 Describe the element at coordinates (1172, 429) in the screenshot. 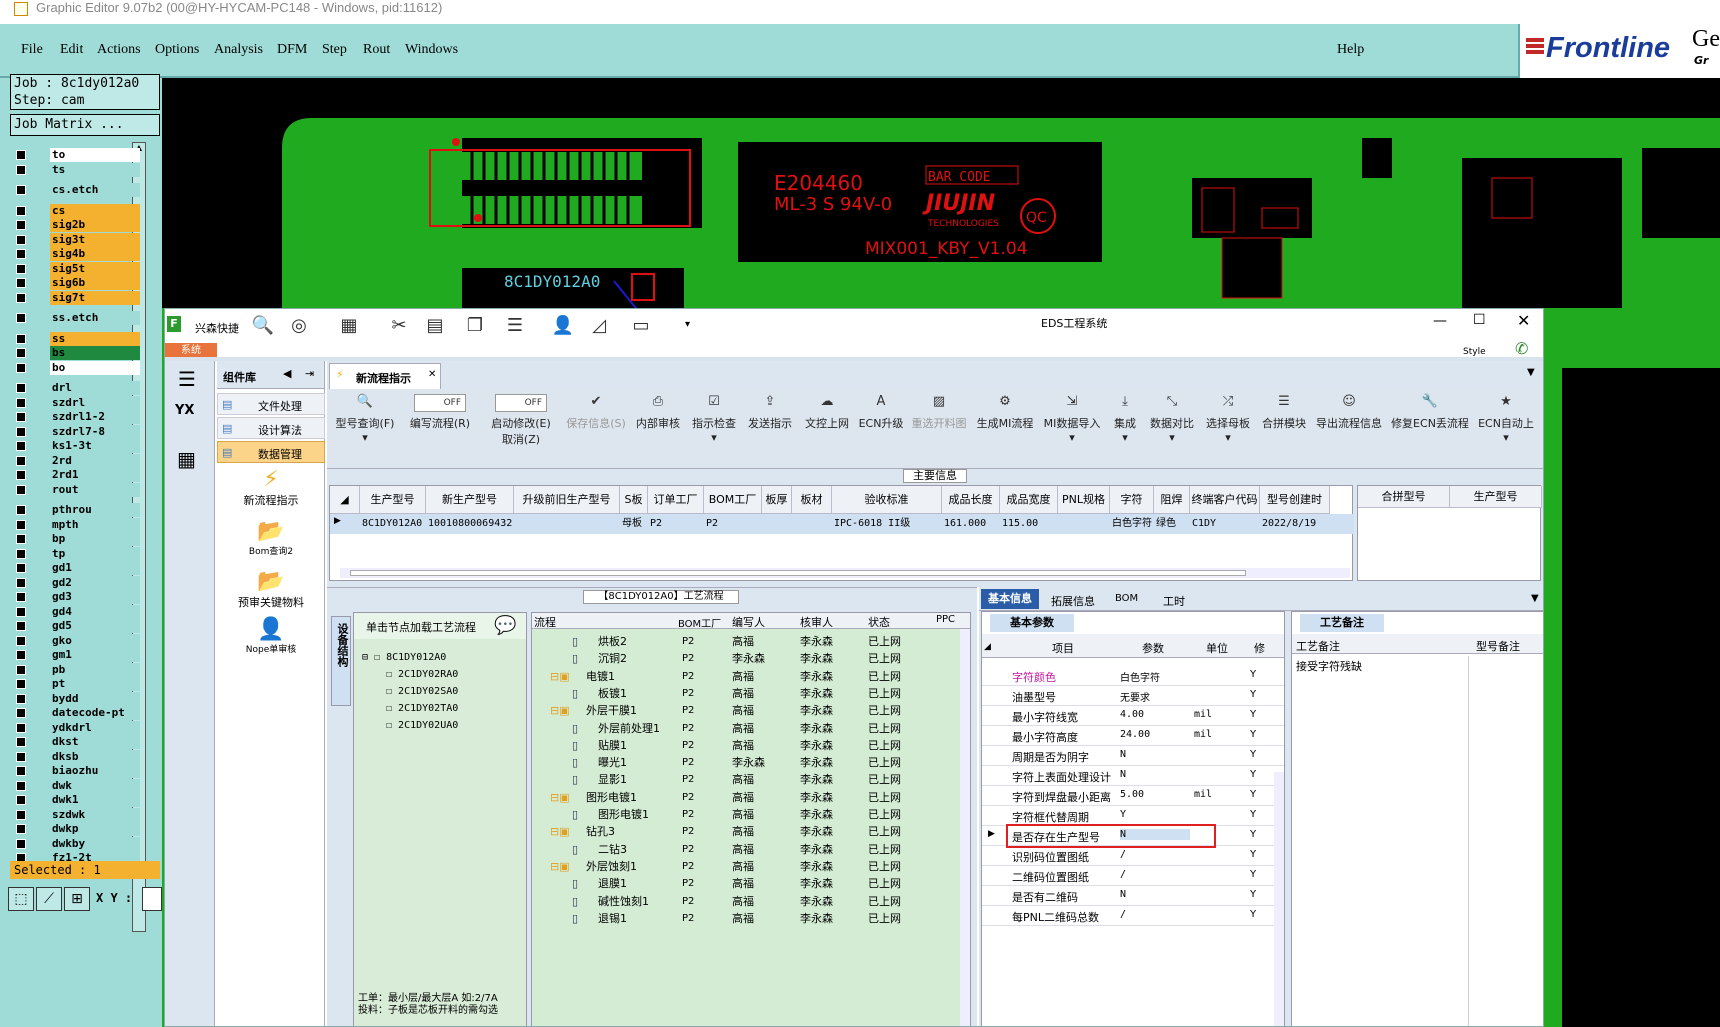

I see `btn-compare: ⤡ 数据对比 ▾` at that location.